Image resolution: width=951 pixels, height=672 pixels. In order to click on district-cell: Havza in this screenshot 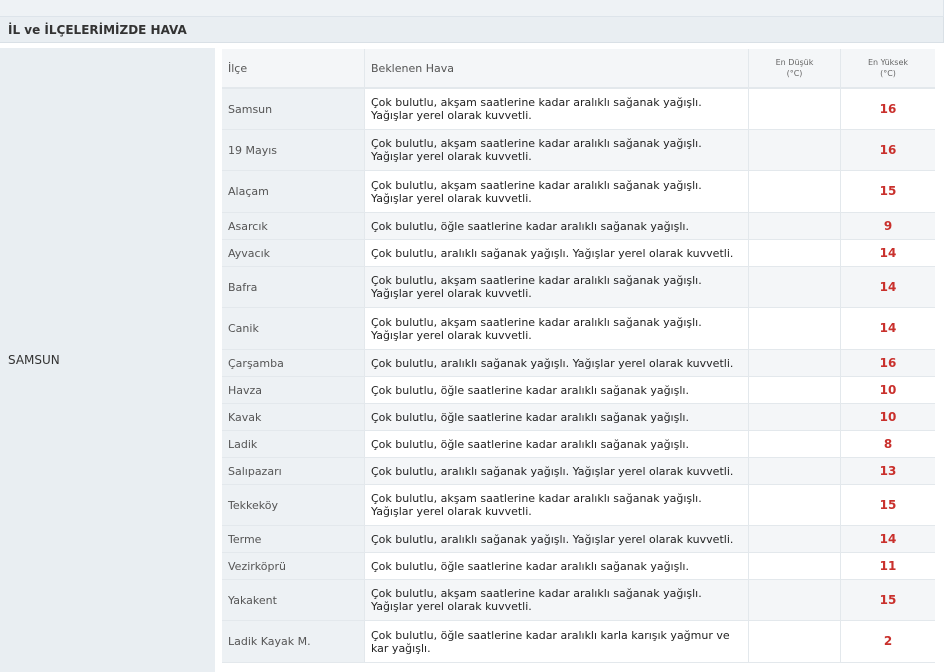, I will do `click(293, 390)`.